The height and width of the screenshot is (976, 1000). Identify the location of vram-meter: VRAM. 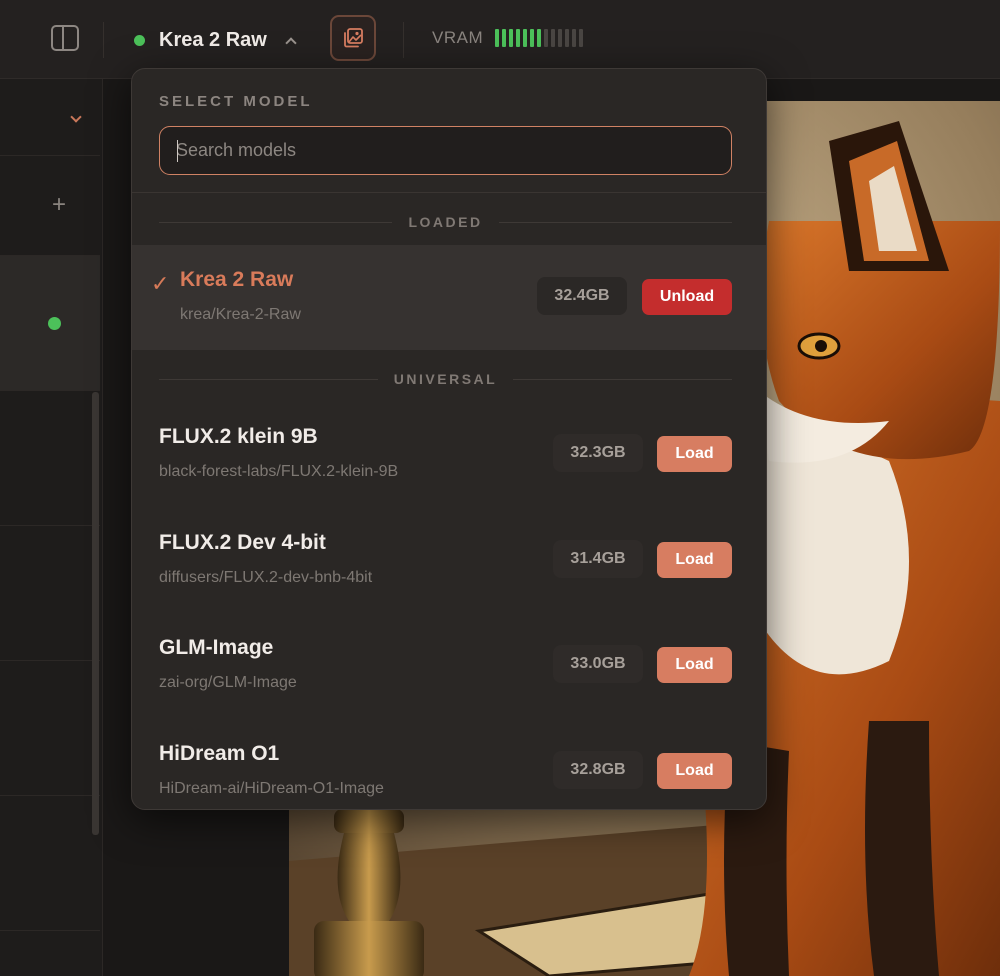
(508, 38).